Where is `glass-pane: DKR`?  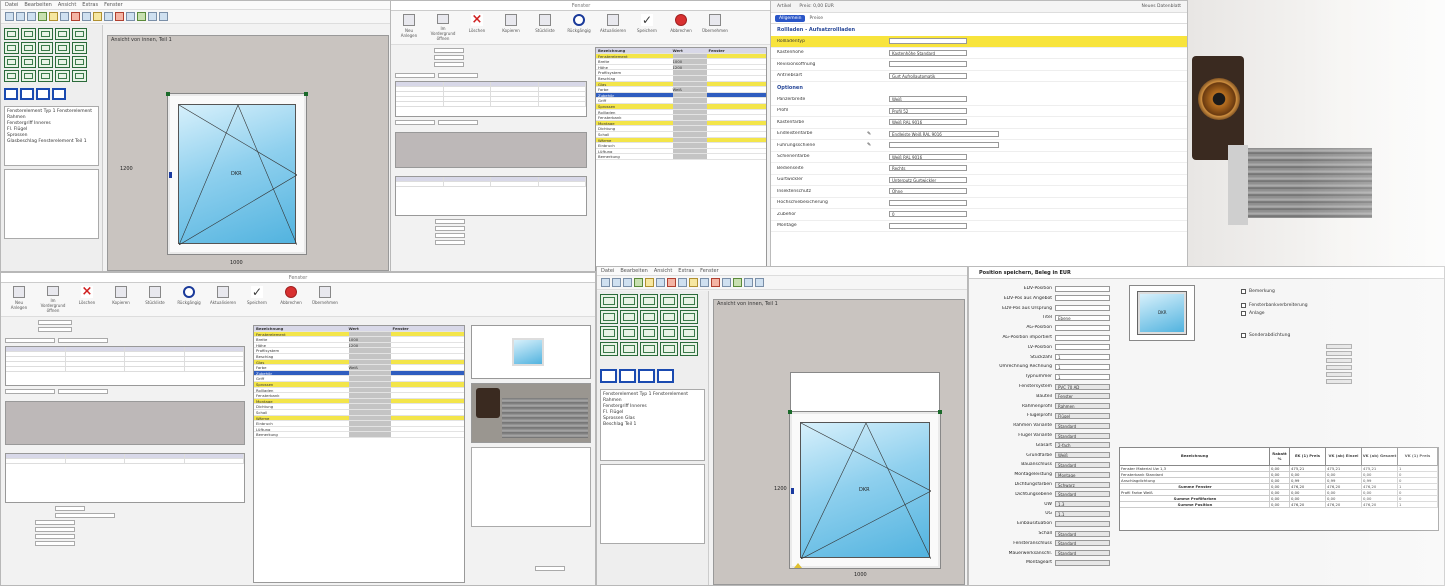 glass-pane: DKR is located at coordinates (865, 490).